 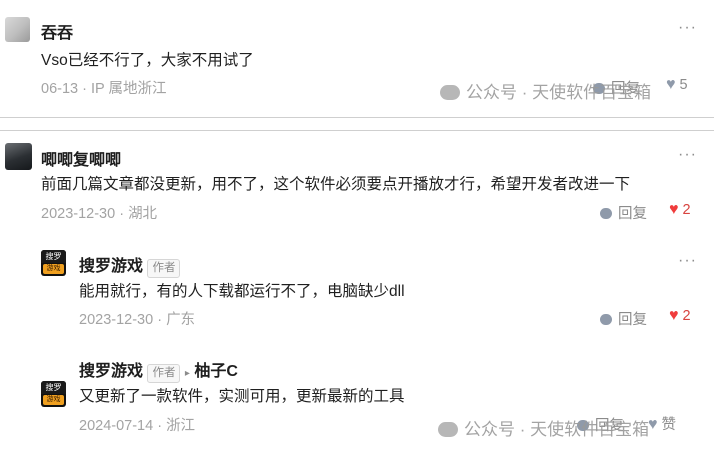 What do you see at coordinates (669, 425) in the screenshot?
I see `like-label: 赞` at bounding box center [669, 425].